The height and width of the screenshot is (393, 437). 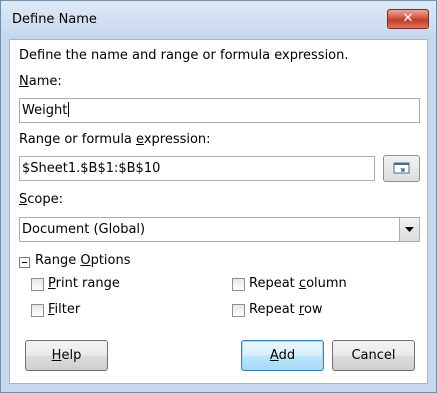 What do you see at coordinates (83, 260) in the screenshot?
I see `range-options-label: Range Options` at bounding box center [83, 260].